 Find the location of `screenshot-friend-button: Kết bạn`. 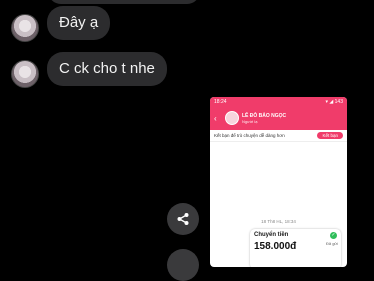

screenshot-friend-button: Kết bạn is located at coordinates (330, 135).